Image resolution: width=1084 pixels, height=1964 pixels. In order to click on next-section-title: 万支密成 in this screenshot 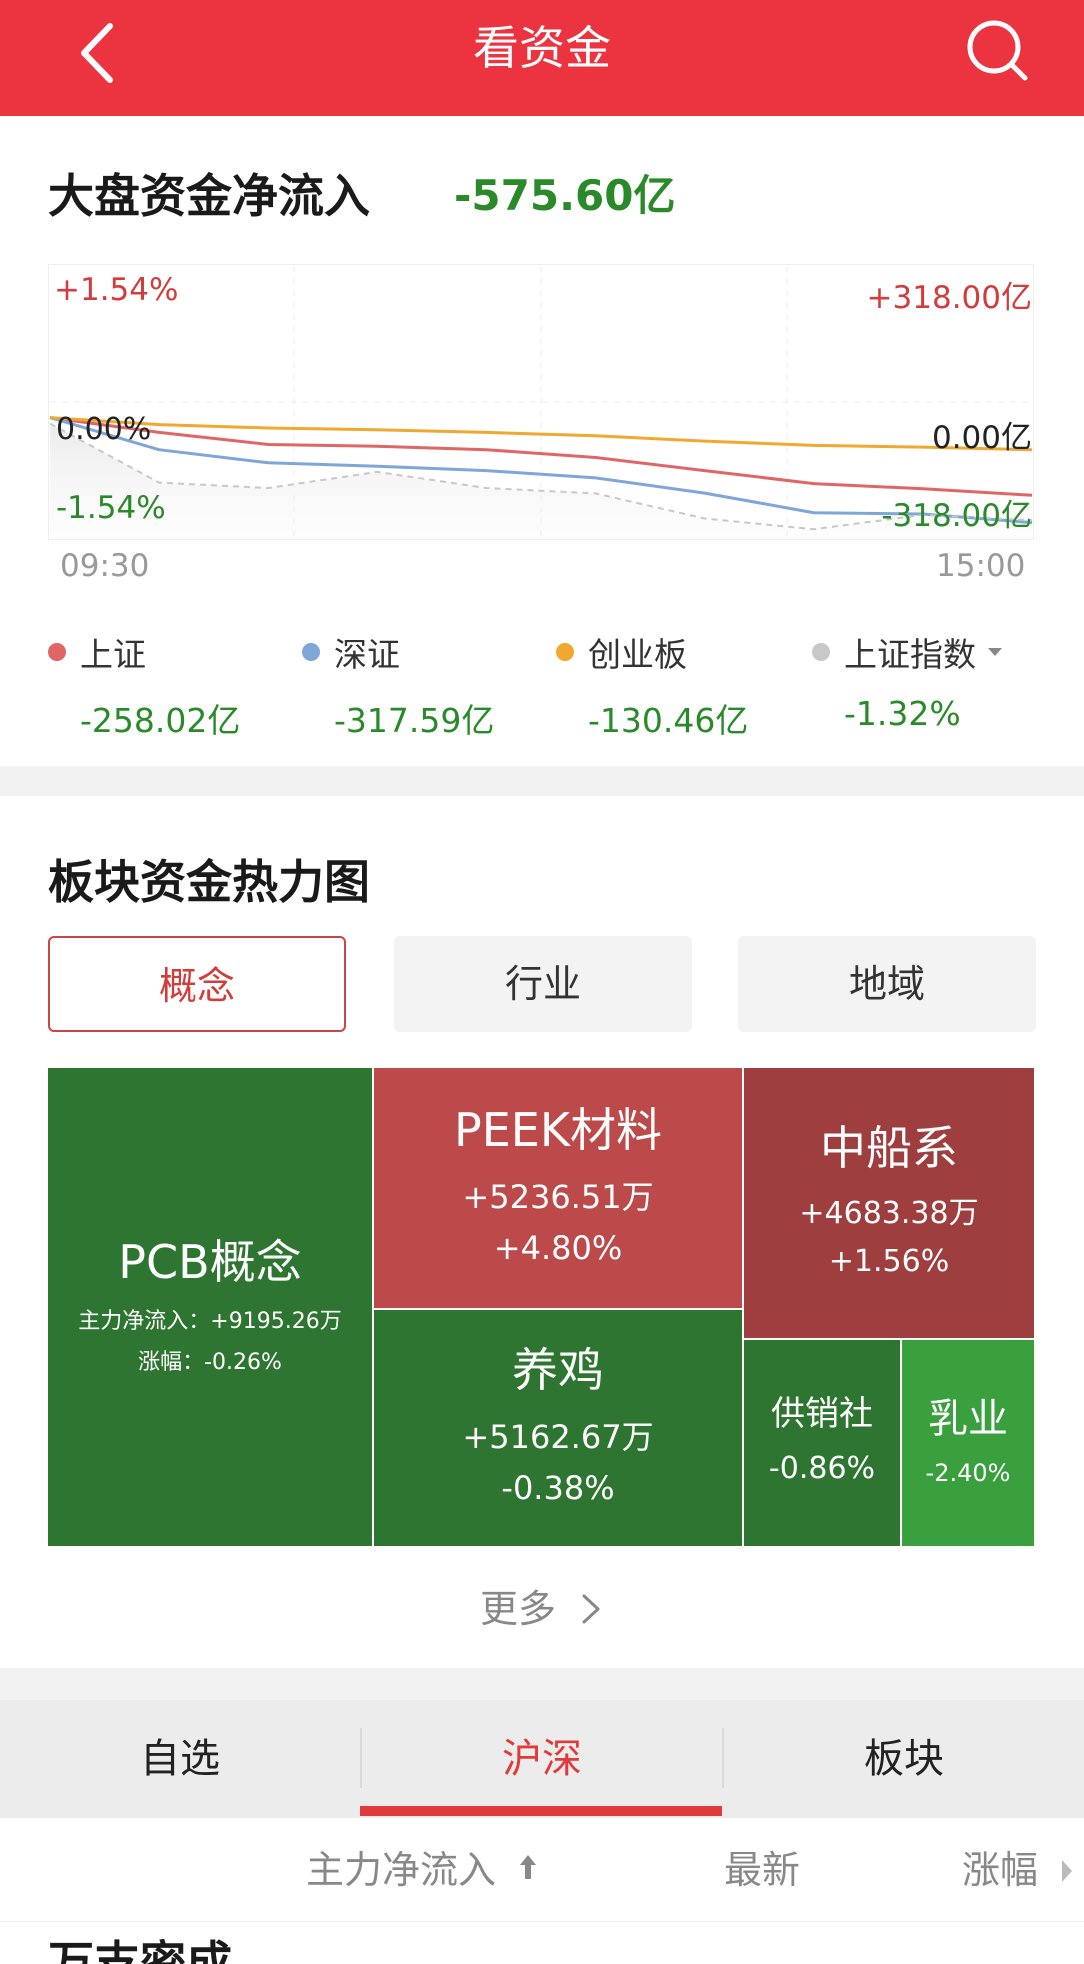, I will do `click(140, 1950)`.